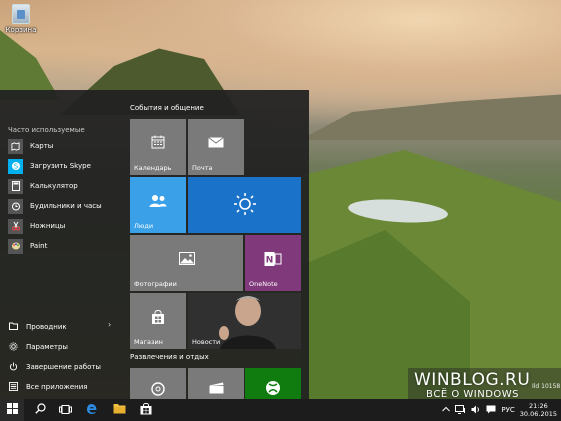 This screenshot has height=421, width=561. I want to click on most-used-heading: Часто используемые, so click(46, 130).